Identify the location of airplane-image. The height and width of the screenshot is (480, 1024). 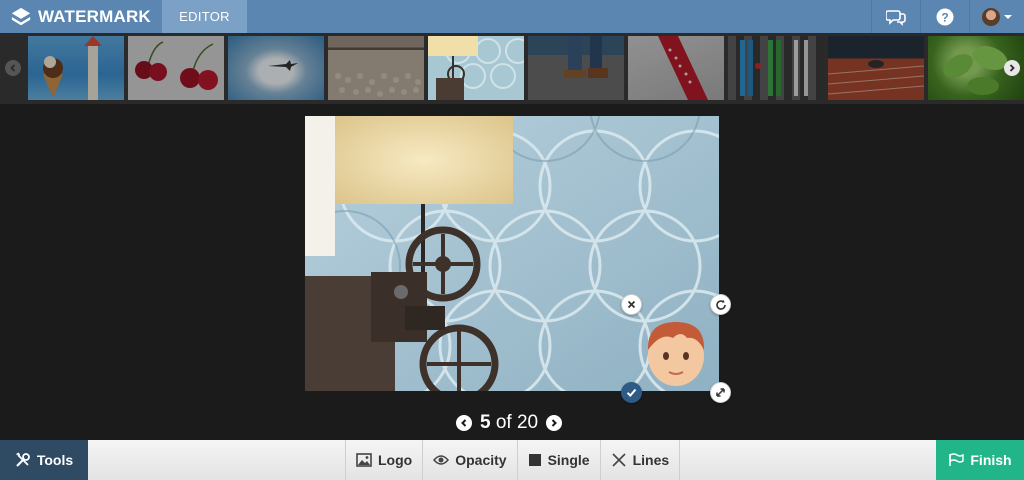
(283, 65).